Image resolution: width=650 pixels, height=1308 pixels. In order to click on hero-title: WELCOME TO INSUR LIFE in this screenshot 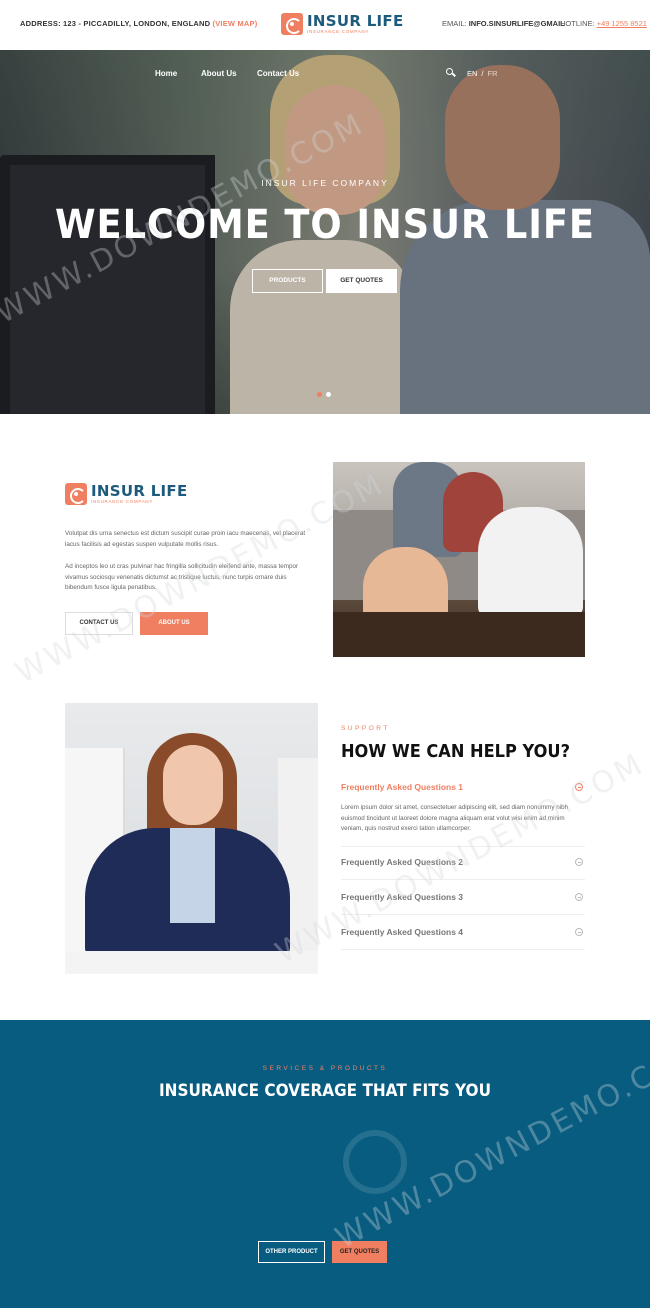, I will do `click(325, 225)`.